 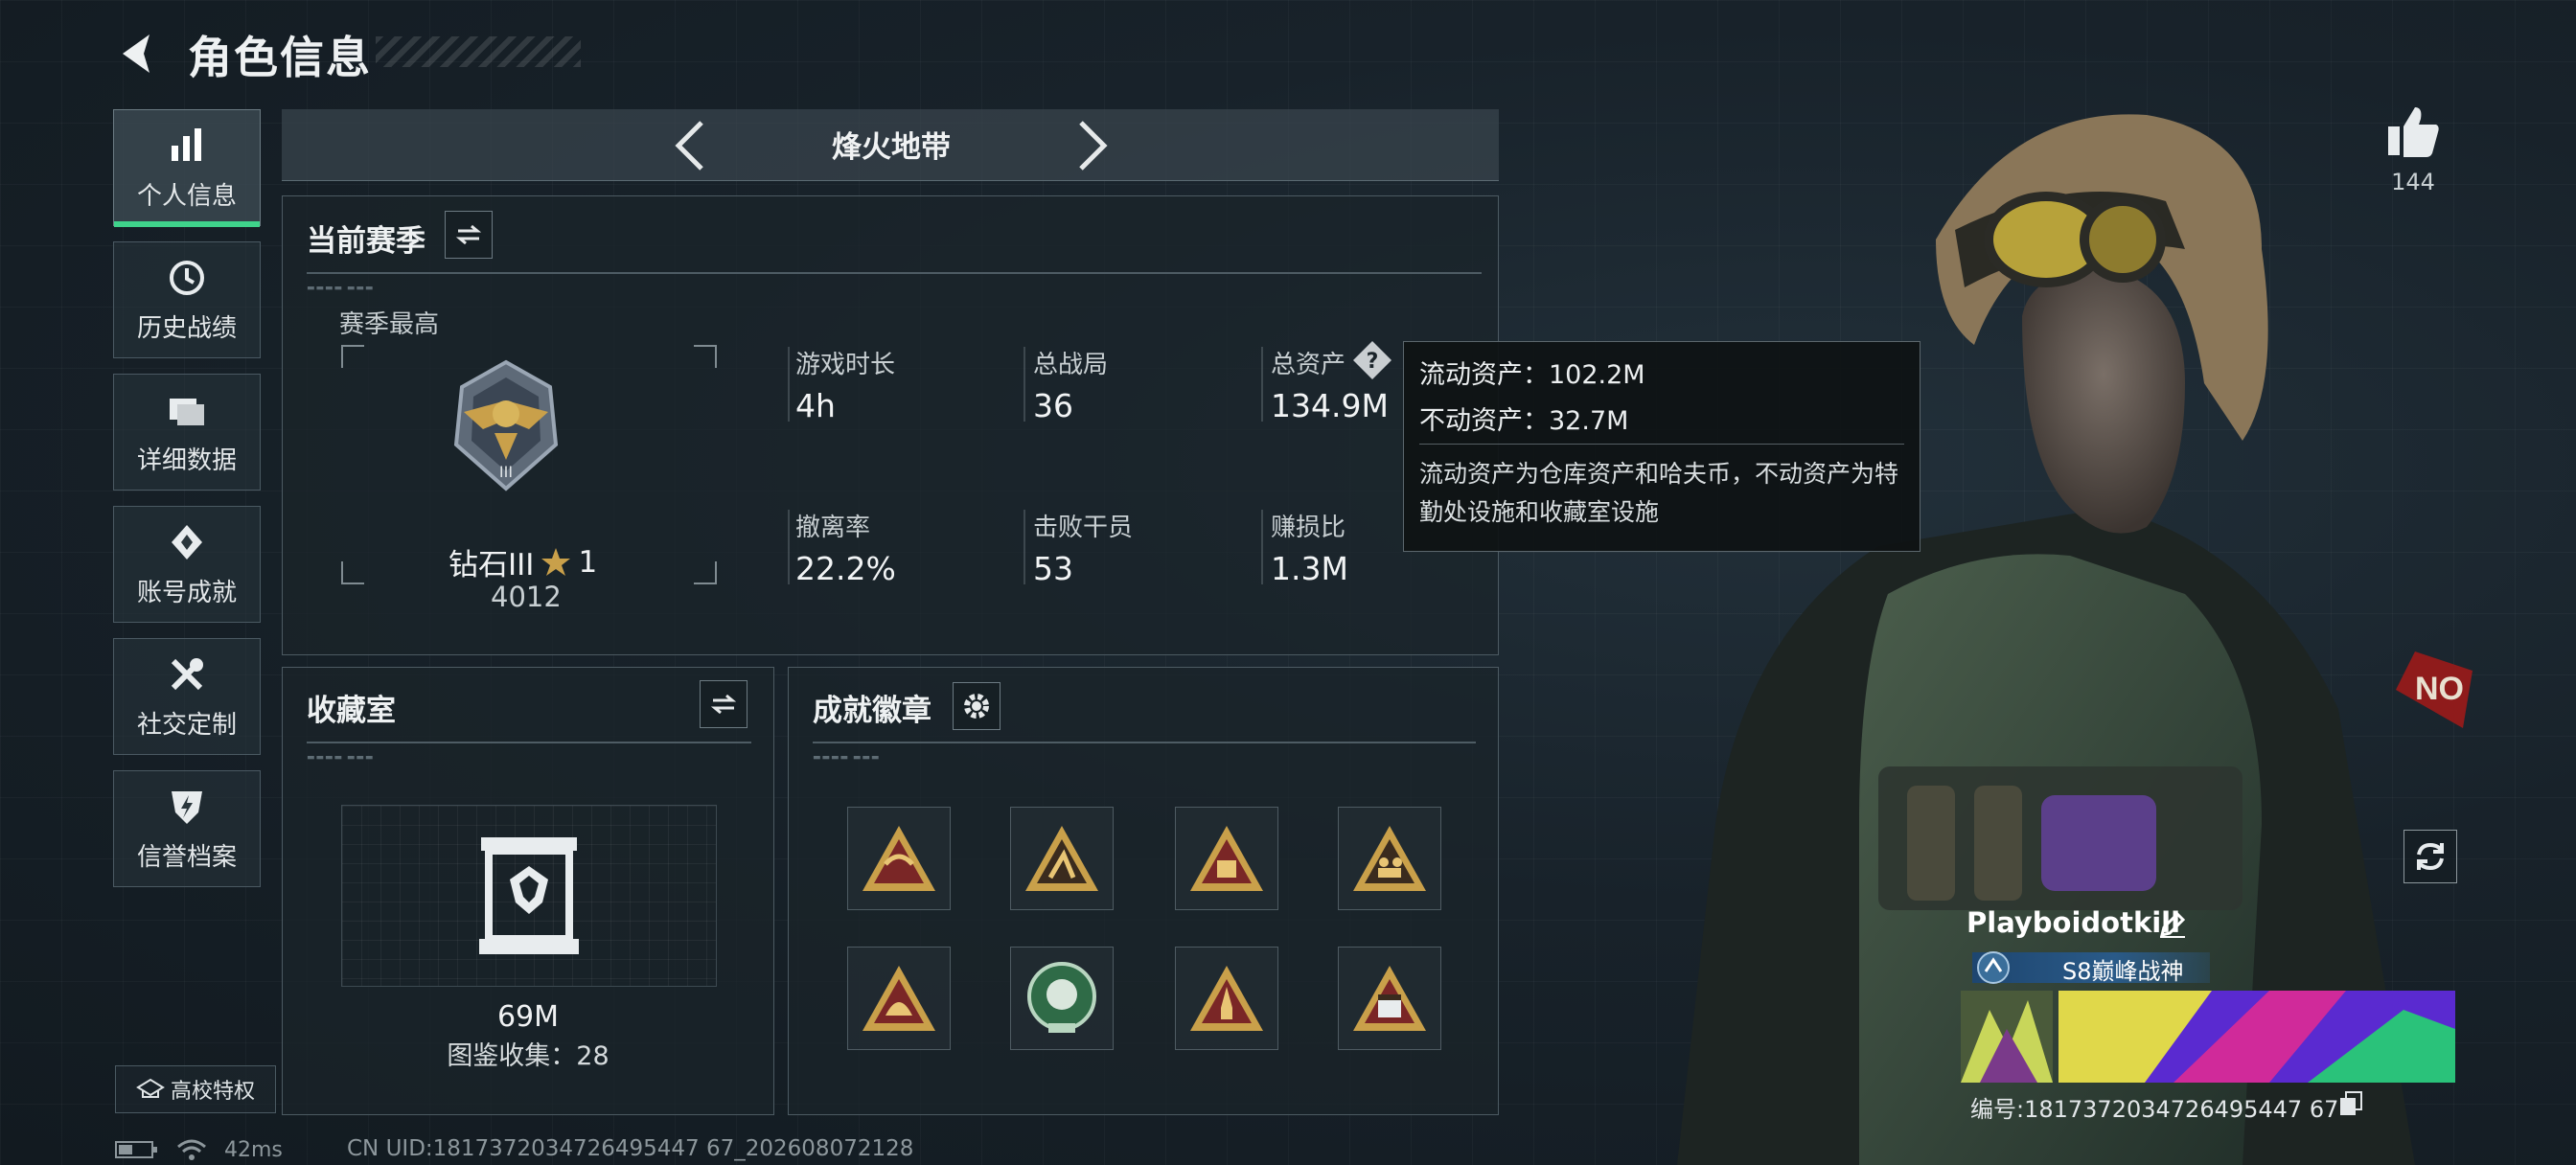 What do you see at coordinates (186, 593) in the screenshot?
I see `sidebar-item-label: 账号成就` at bounding box center [186, 593].